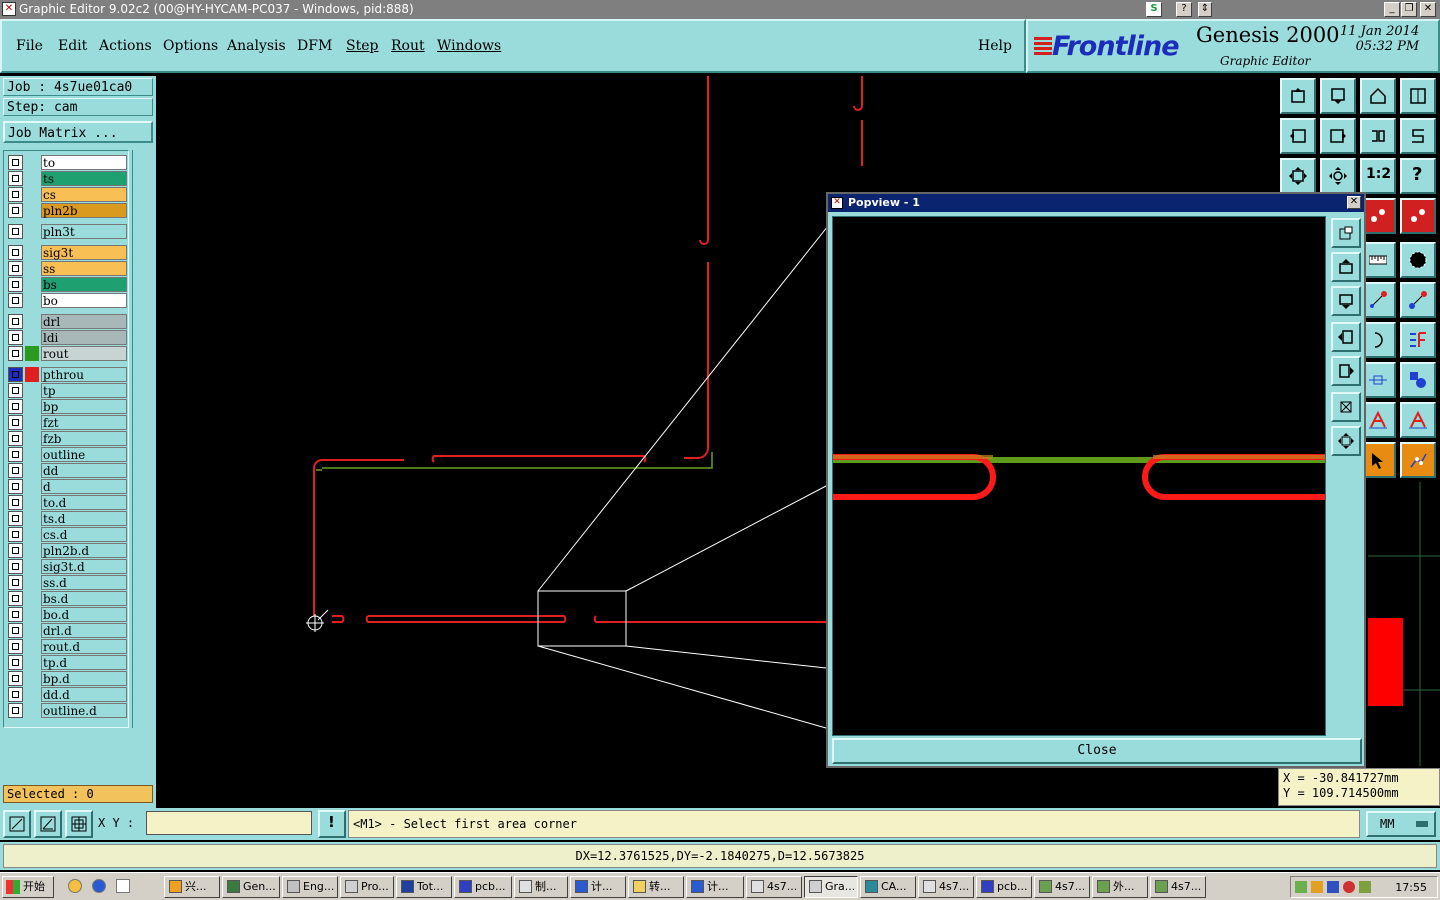 The height and width of the screenshot is (900, 1440). Describe the element at coordinates (1418, 136) in the screenshot. I see `redraw-button` at that location.